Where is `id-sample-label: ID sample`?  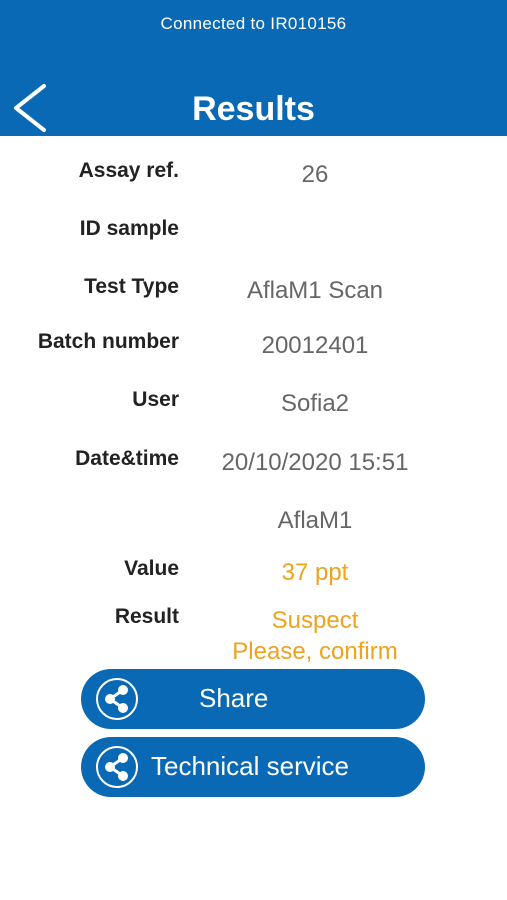 id-sample-label: ID sample is located at coordinates (129, 228).